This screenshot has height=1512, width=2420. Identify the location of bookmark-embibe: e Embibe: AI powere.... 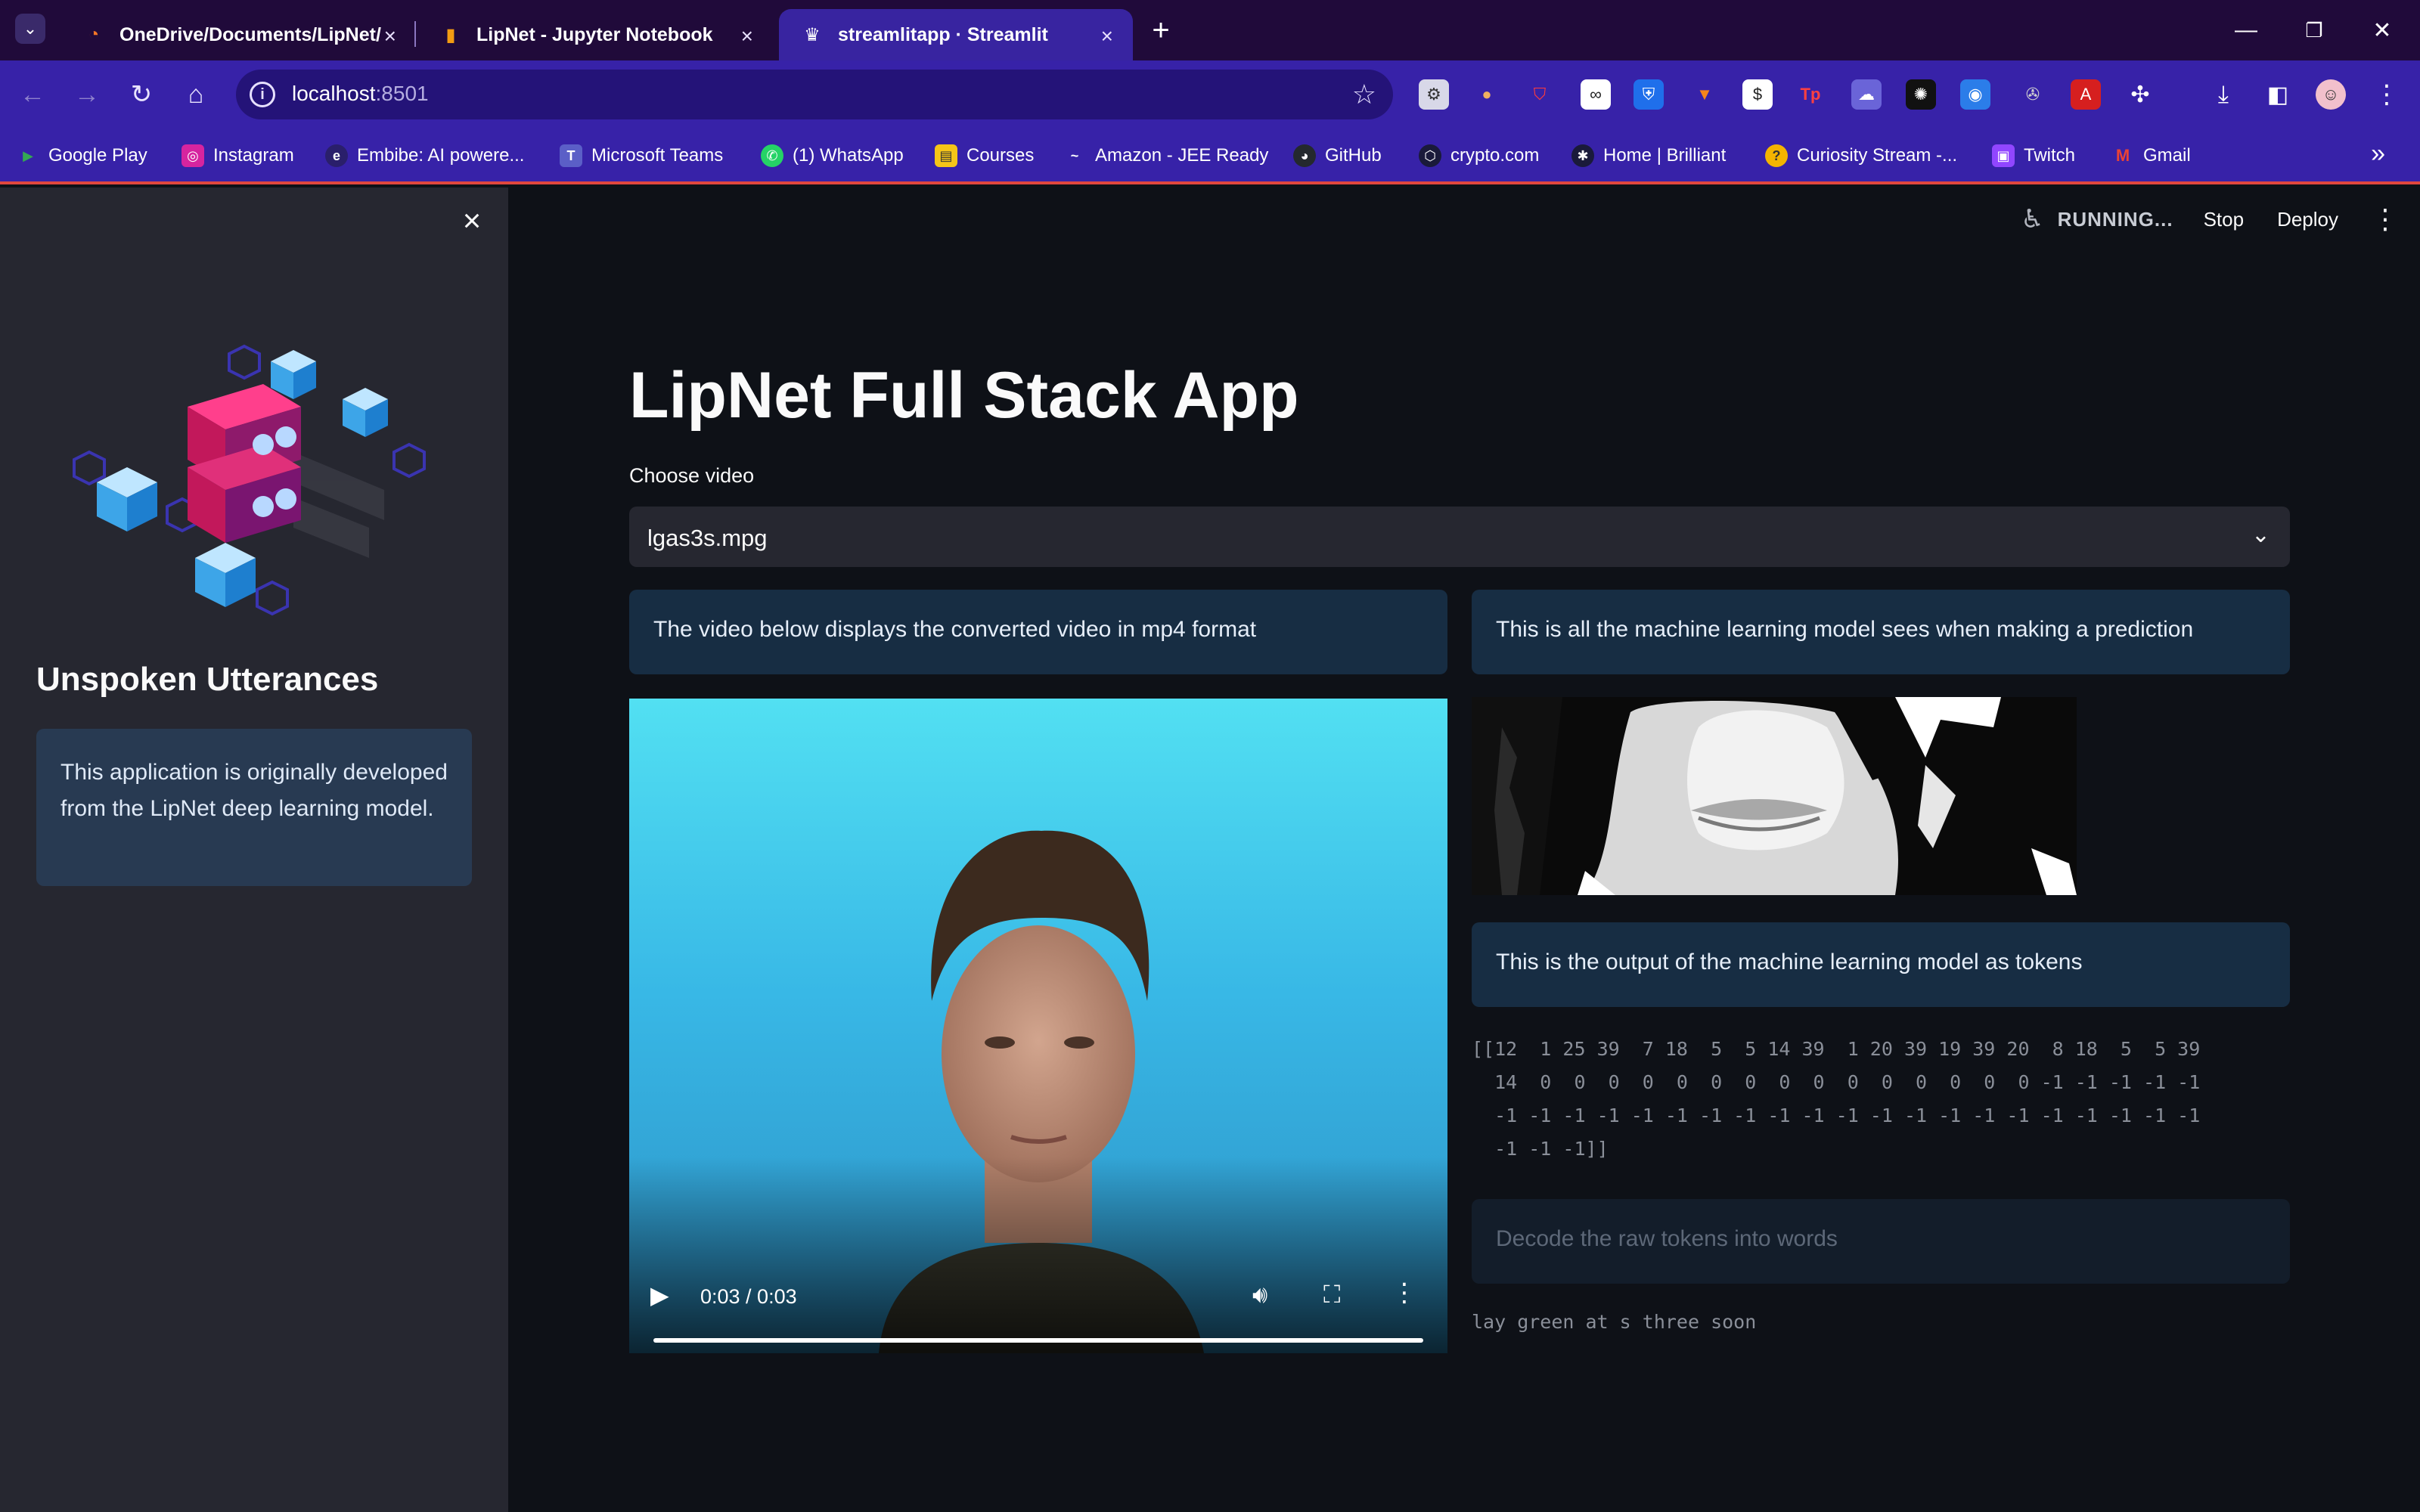
(424, 155).